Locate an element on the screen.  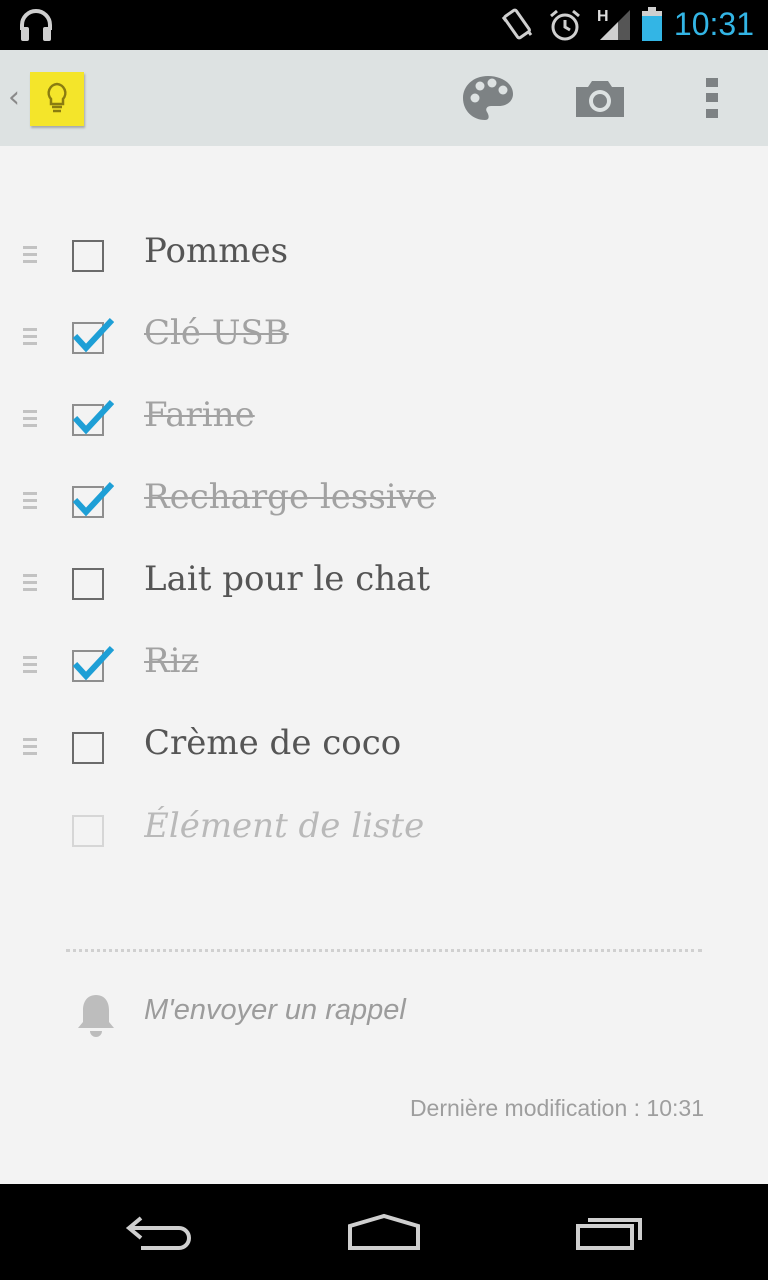
list-item: Recharge lessive is located at coordinates (384, 502).